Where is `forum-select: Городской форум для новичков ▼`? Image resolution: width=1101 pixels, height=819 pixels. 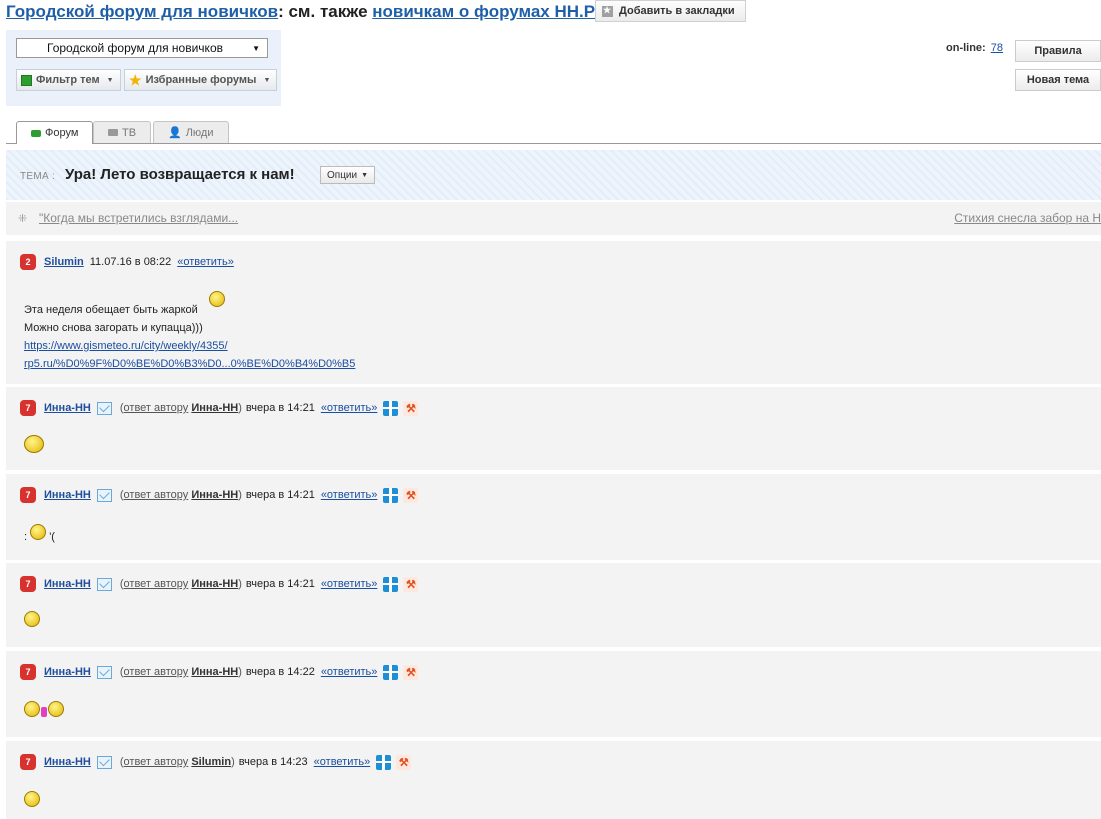 forum-select: Городской форум для новичков ▼ is located at coordinates (142, 48).